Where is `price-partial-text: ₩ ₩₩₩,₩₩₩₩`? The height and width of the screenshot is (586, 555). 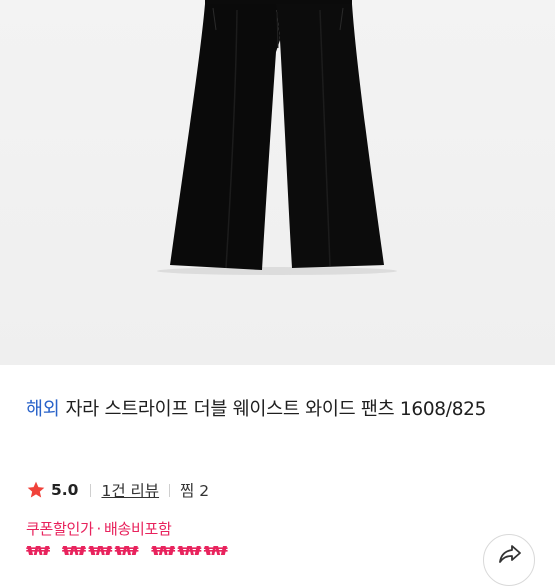 price-partial-text: ₩ ₩₩₩,₩₩₩₩ is located at coordinates (131, 550).